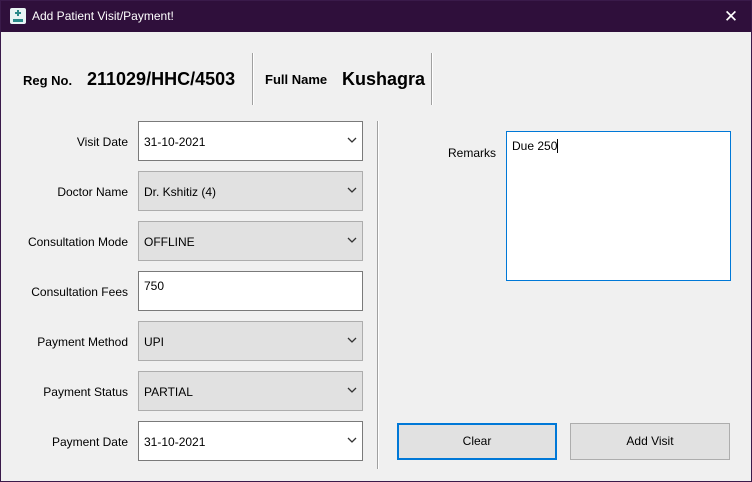 The height and width of the screenshot is (482, 752). I want to click on window-title: Add Patient Visit/Payment!, so click(103, 16).